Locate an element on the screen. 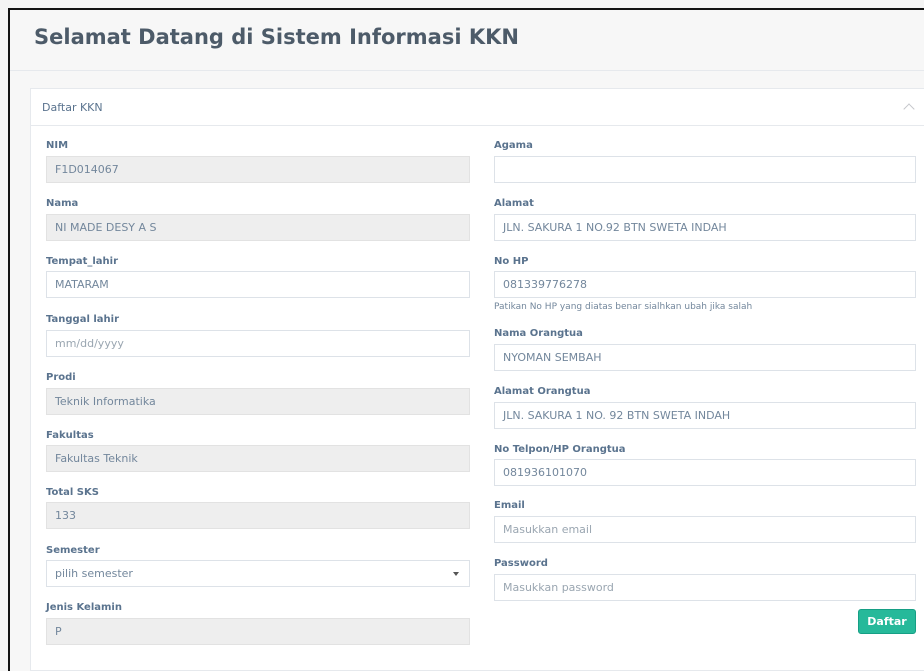 This screenshot has width=924, height=671. no-hp-field: 081339776278 is located at coordinates (705, 284).